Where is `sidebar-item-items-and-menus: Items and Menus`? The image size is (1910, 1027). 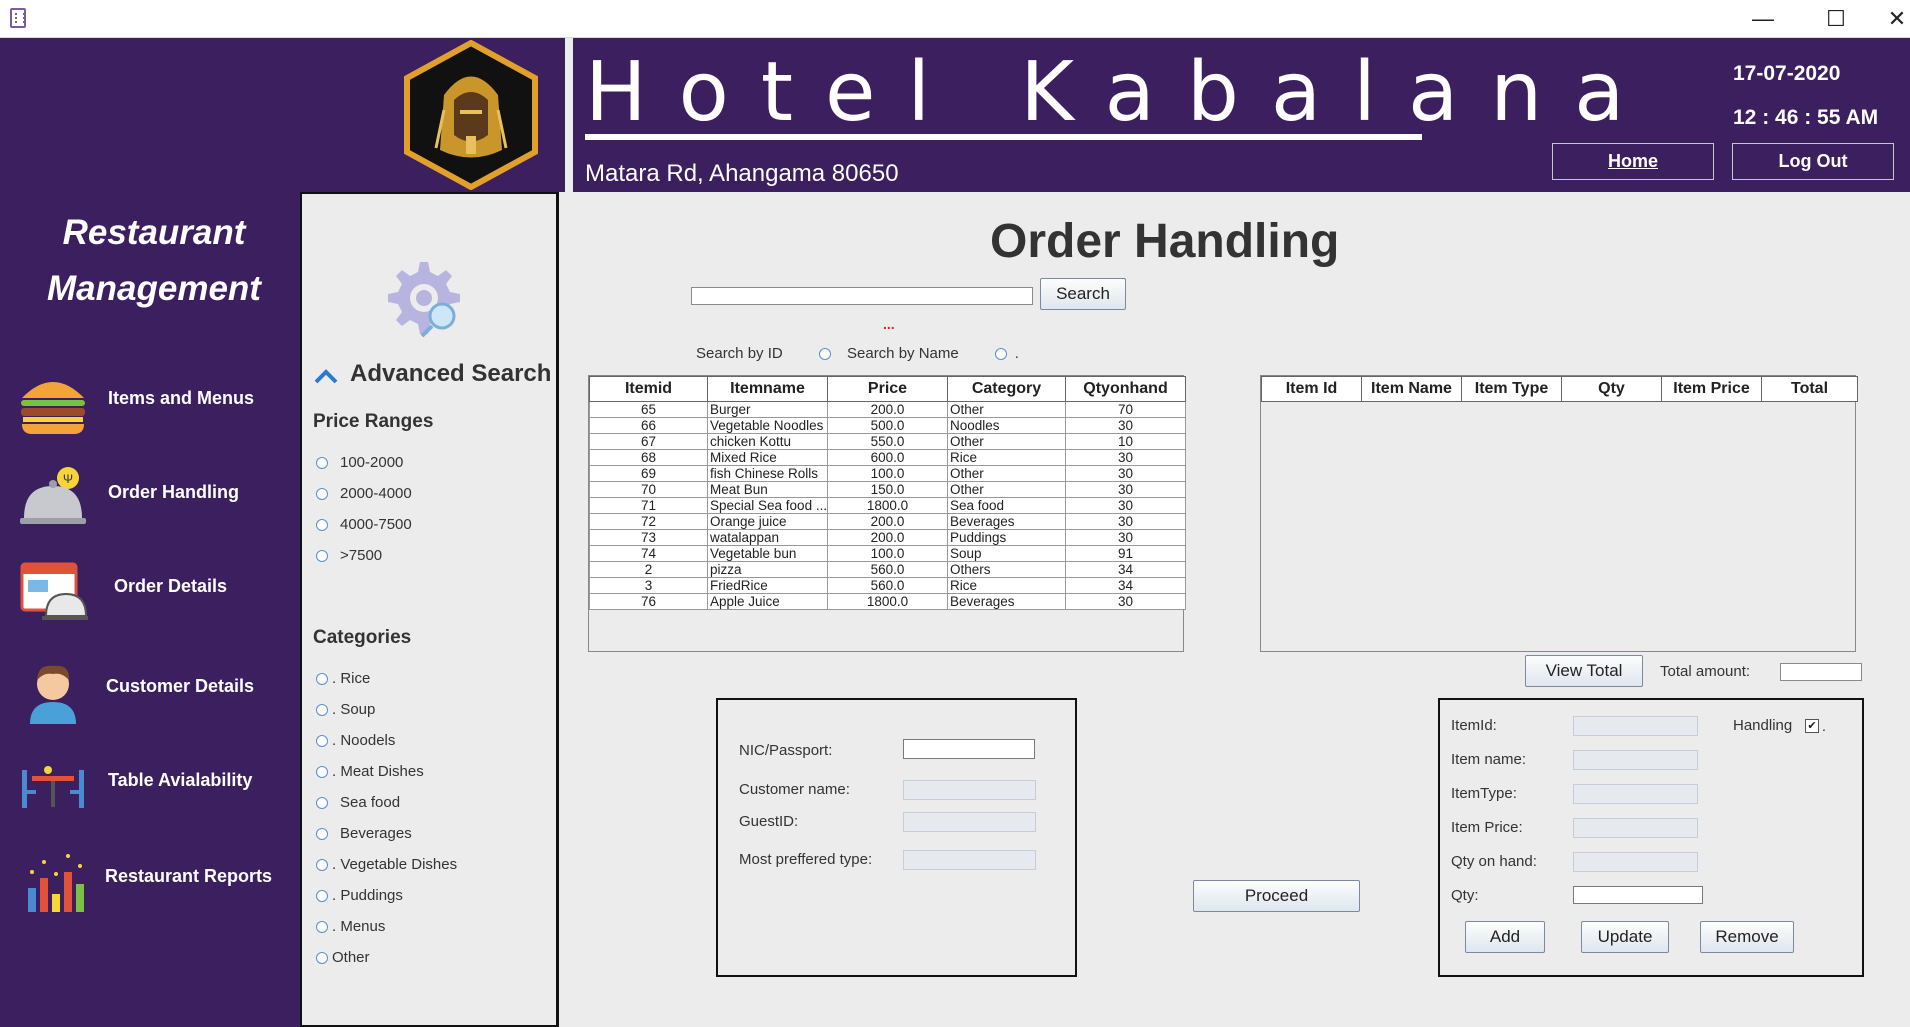
sidebar-item-items-and-menus: Items and Menus is located at coordinates (150, 402).